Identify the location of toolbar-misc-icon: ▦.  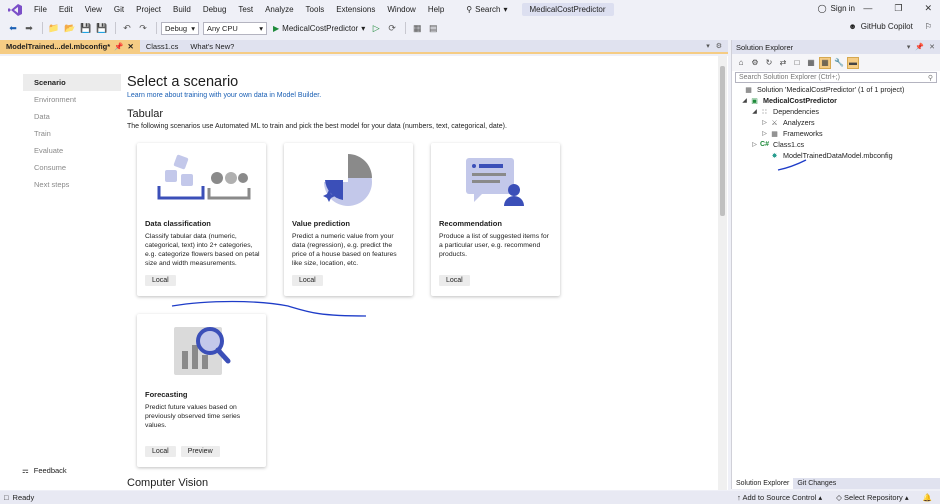
(417, 28).